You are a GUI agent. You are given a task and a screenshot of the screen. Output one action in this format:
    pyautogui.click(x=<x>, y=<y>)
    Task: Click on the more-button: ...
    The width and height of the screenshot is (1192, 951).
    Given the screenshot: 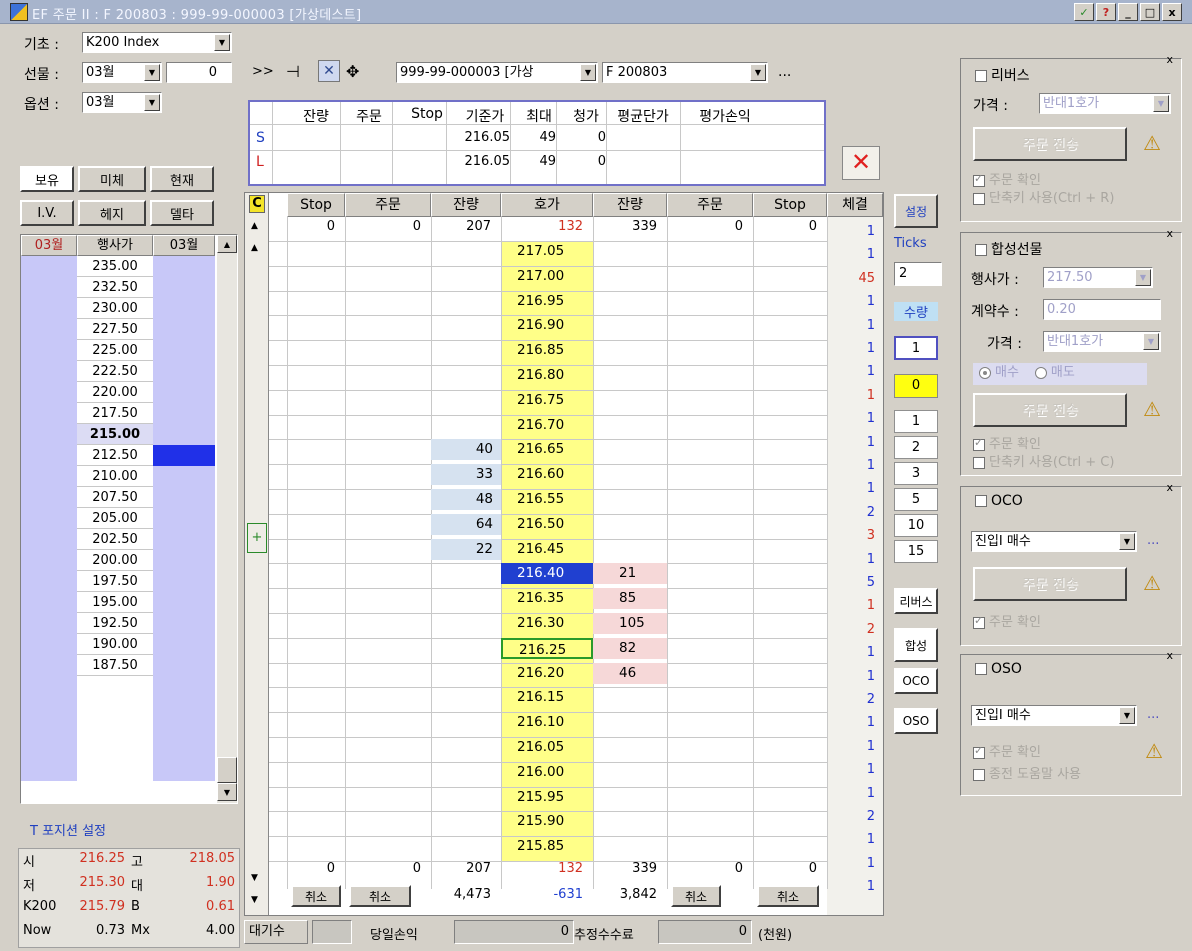 What is the action you would take?
    pyautogui.click(x=784, y=72)
    